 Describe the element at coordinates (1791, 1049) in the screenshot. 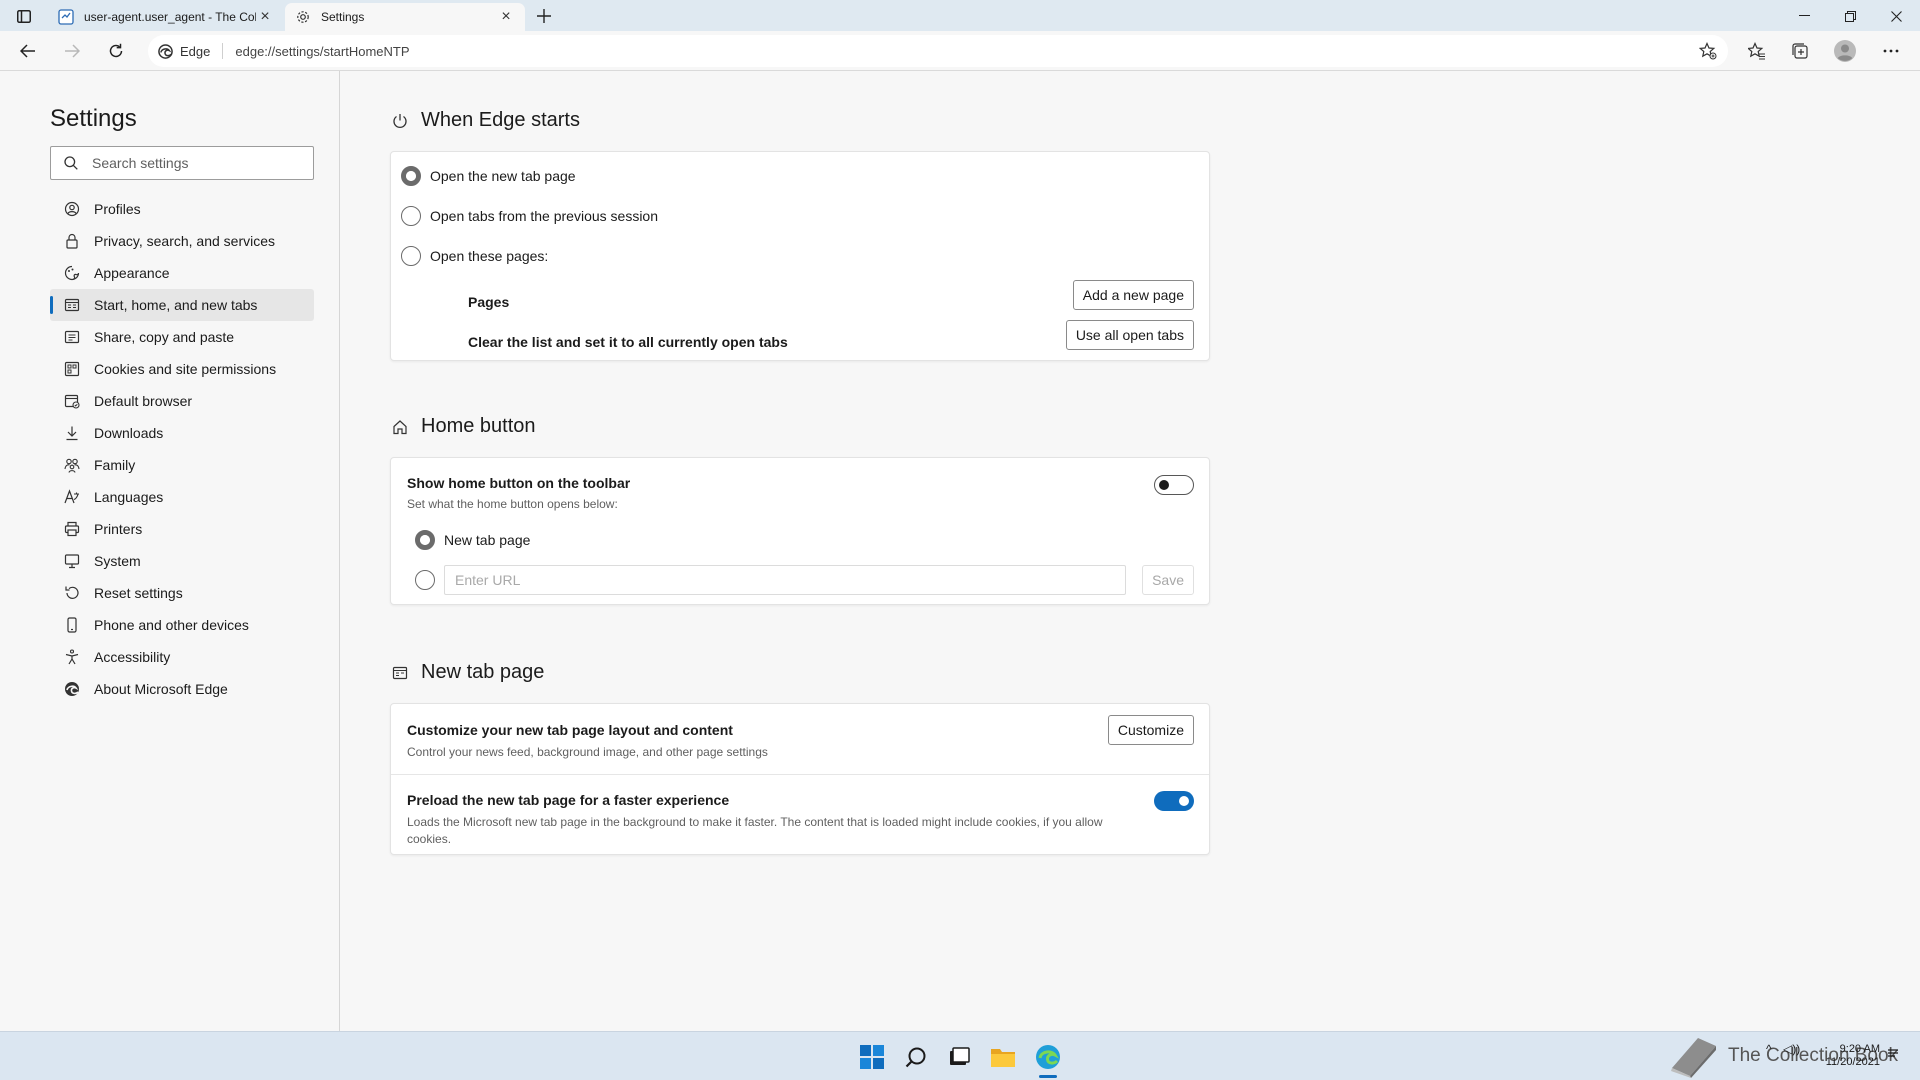

I see `volume-icon: ◁))` at that location.